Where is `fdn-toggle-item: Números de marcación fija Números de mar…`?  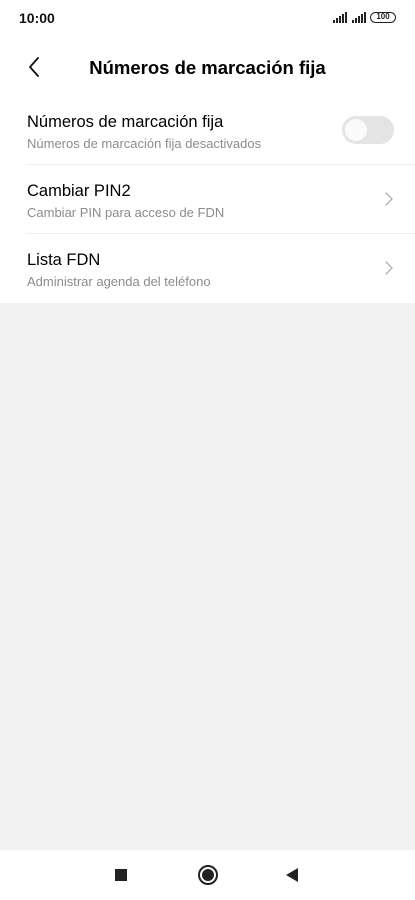 fdn-toggle-item: Números de marcación fija Números de mar… is located at coordinates (207, 130).